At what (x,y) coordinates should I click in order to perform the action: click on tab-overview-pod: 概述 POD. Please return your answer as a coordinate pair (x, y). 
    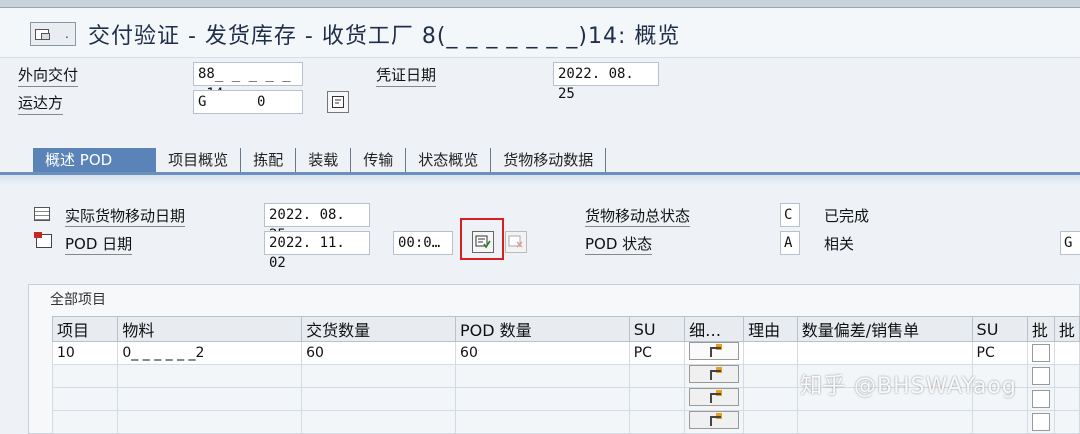
    Looking at the image, I should click on (95, 160).